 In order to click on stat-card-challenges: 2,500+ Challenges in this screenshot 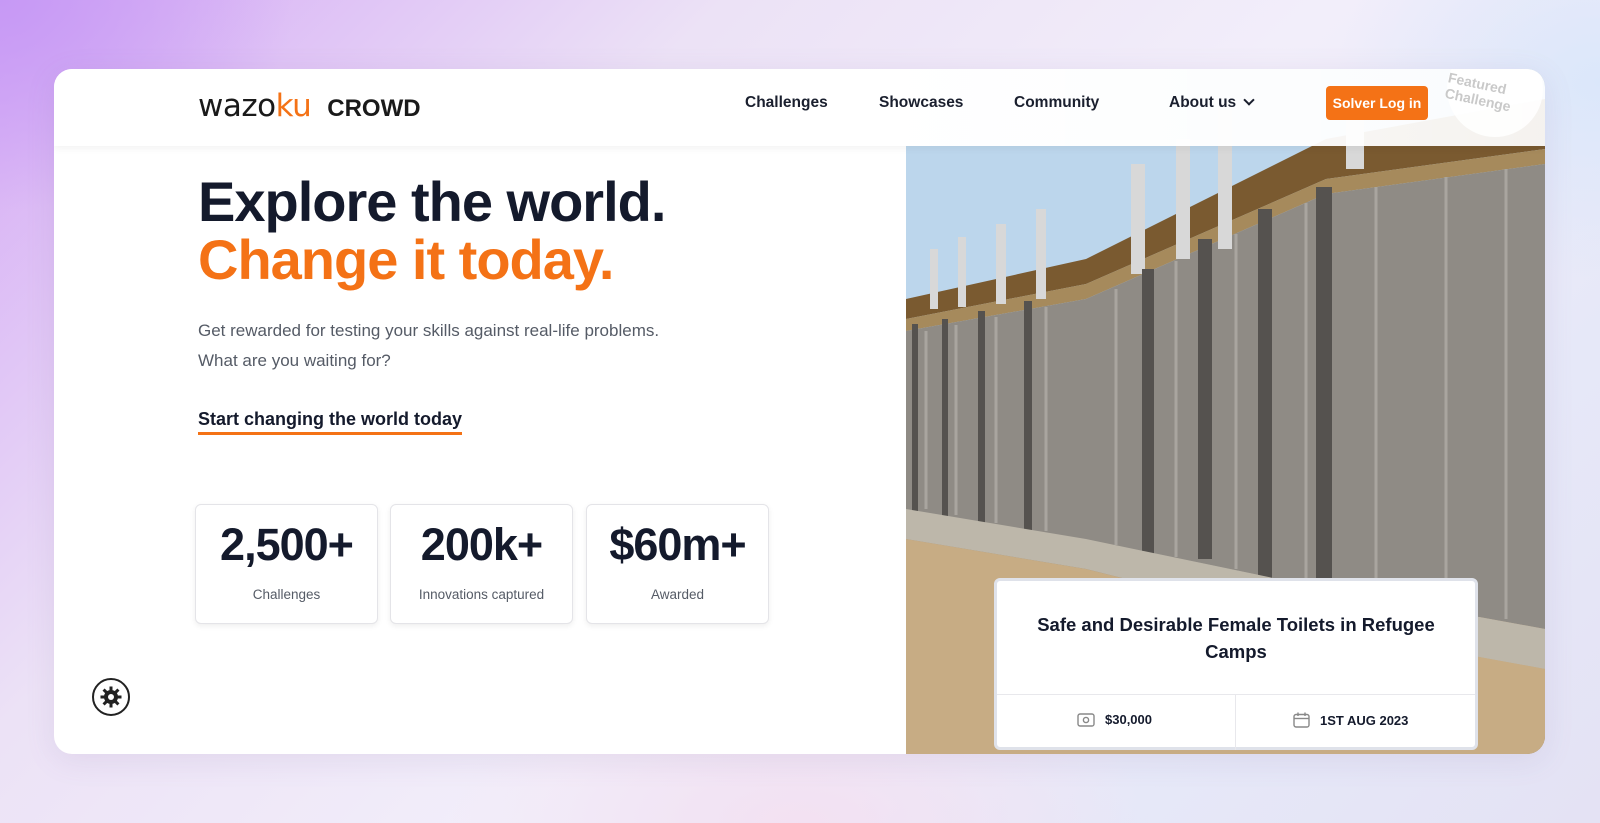, I will do `click(286, 564)`.